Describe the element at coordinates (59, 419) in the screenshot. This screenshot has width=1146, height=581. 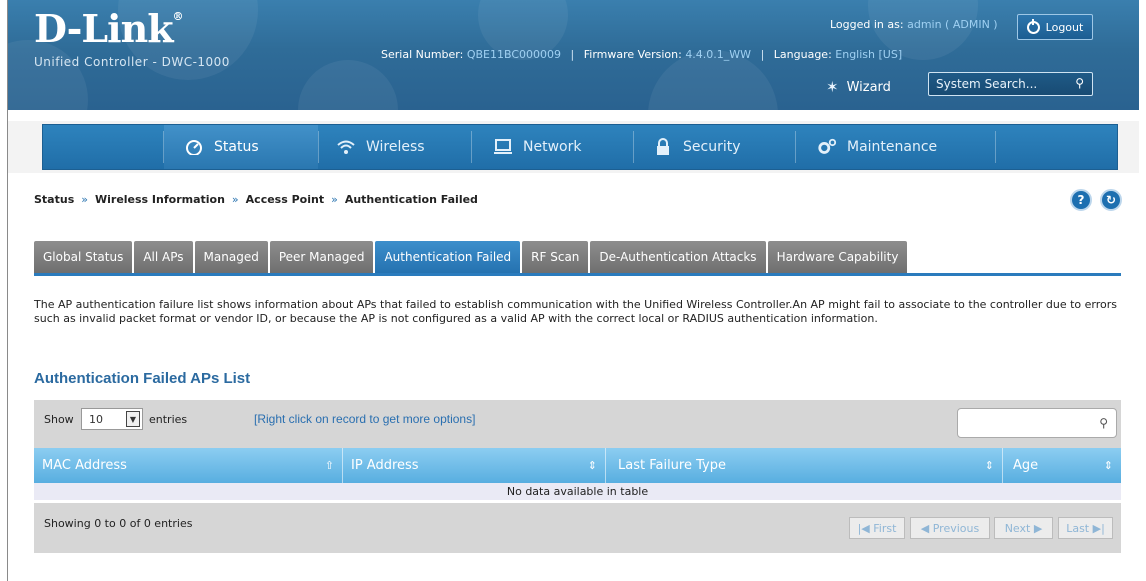
I see `show-label: Show` at that location.